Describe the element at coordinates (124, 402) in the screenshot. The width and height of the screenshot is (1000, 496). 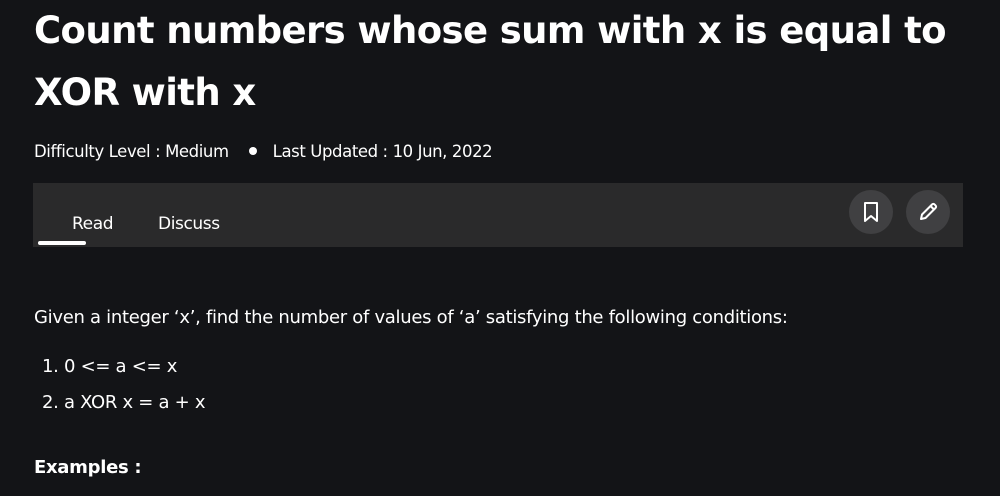
I see `condition-item: 2. a XOR x = a + x` at that location.